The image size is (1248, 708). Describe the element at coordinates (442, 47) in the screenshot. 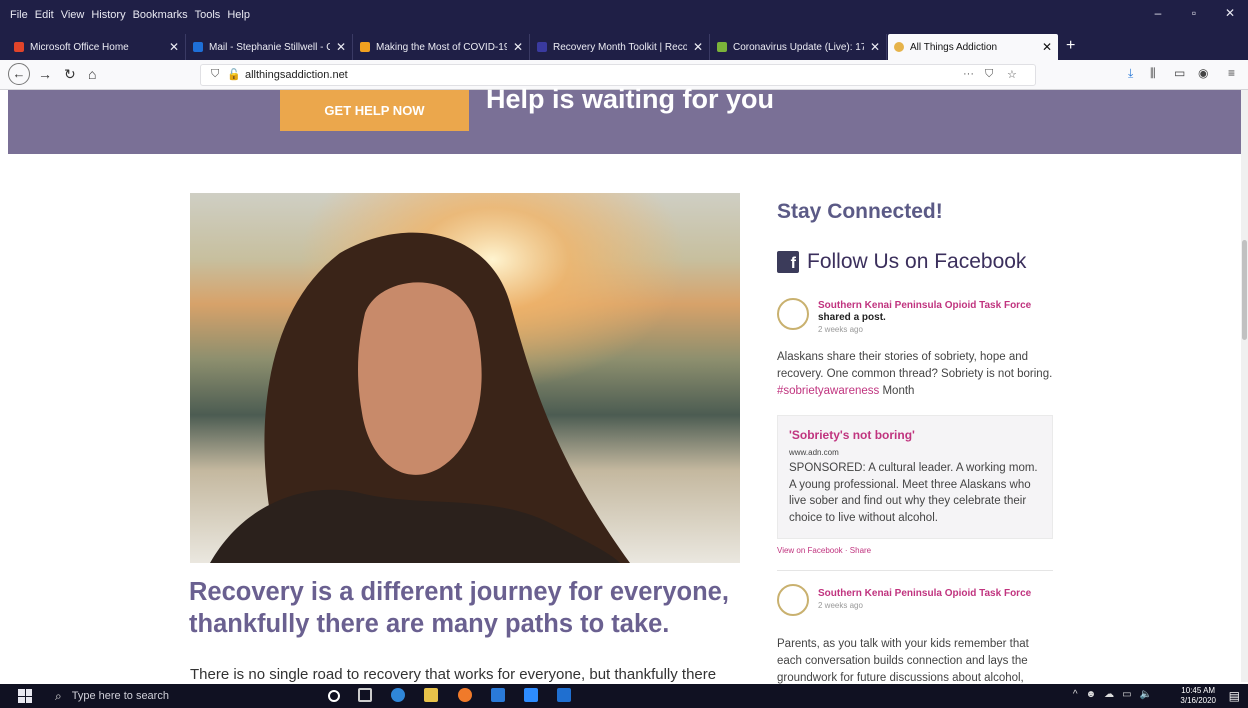

I see `tab-covid: Making the Most of COVID-19 ✕` at that location.